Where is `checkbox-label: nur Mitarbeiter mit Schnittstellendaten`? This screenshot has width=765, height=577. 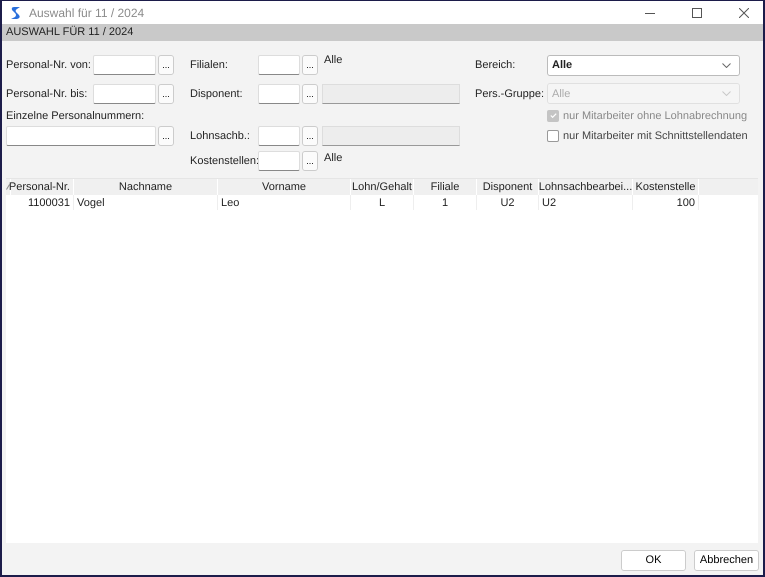 checkbox-label: nur Mitarbeiter mit Schnittstellendaten is located at coordinates (655, 136).